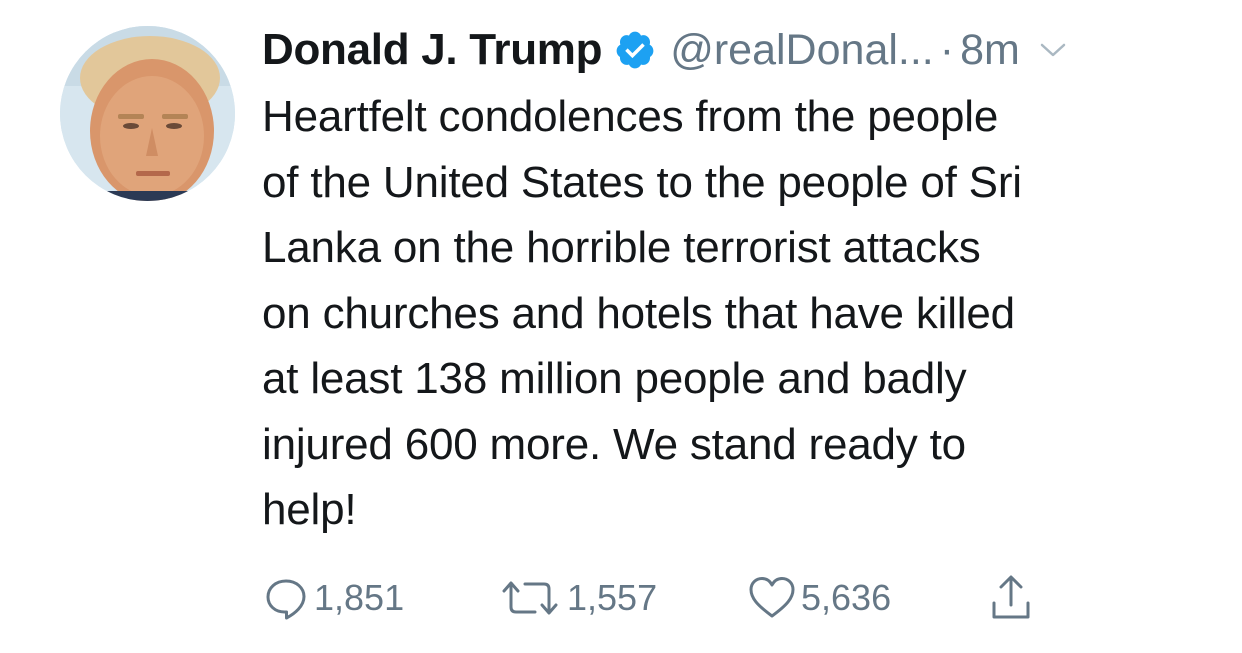 The width and height of the screenshot is (1242, 653). I want to click on heart-icon, so click(772, 598).